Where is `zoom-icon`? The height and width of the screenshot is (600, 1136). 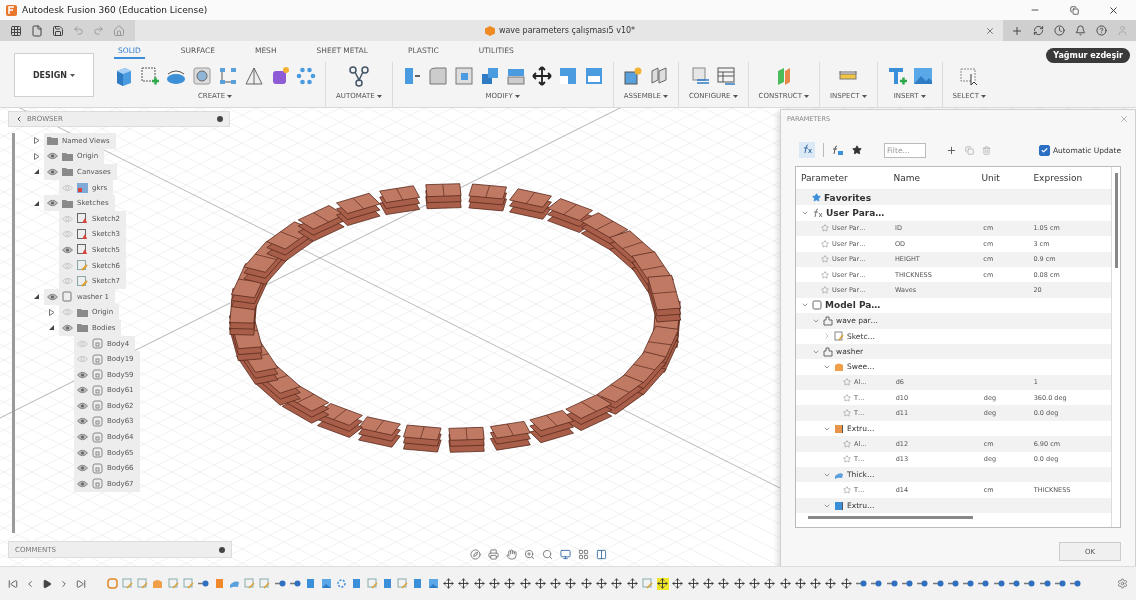 zoom-icon is located at coordinates (529, 554).